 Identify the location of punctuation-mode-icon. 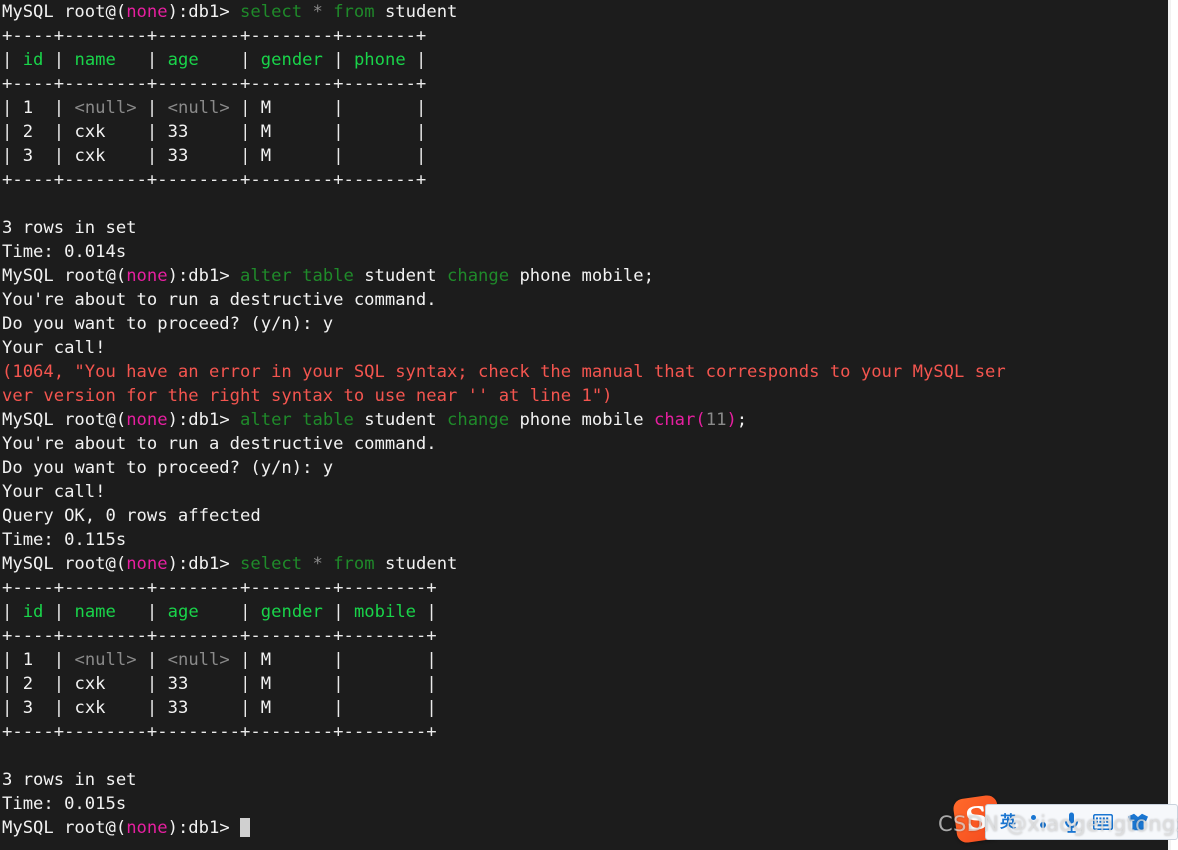
(1040, 822).